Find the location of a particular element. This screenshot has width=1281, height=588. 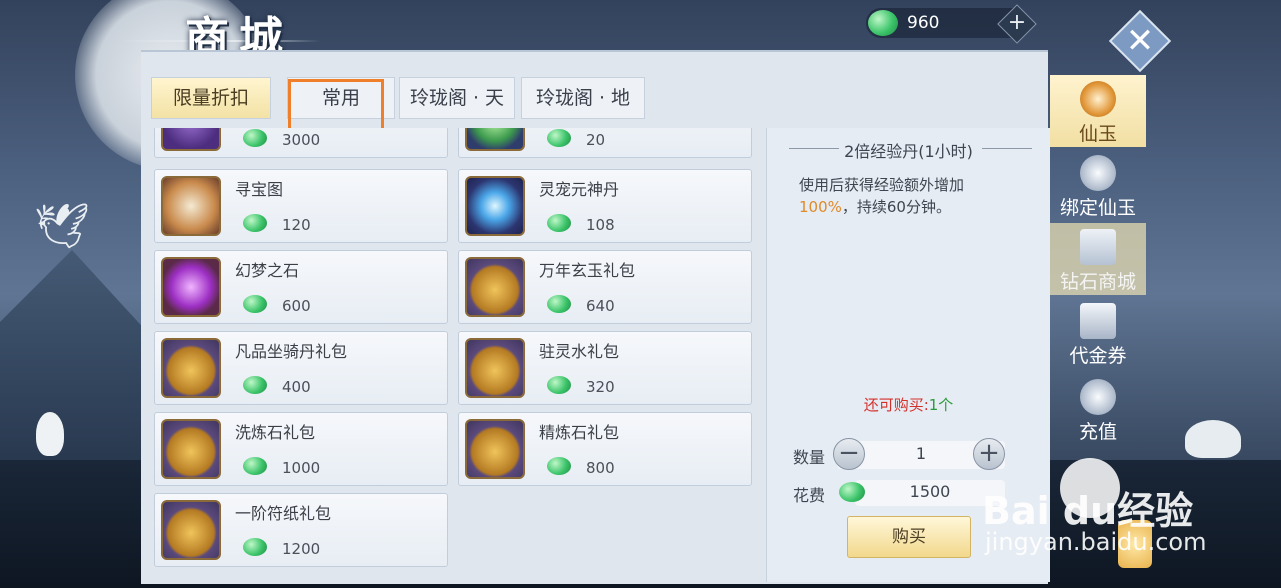

sidebar-item-label: 充值 is located at coordinates (1097, 432).